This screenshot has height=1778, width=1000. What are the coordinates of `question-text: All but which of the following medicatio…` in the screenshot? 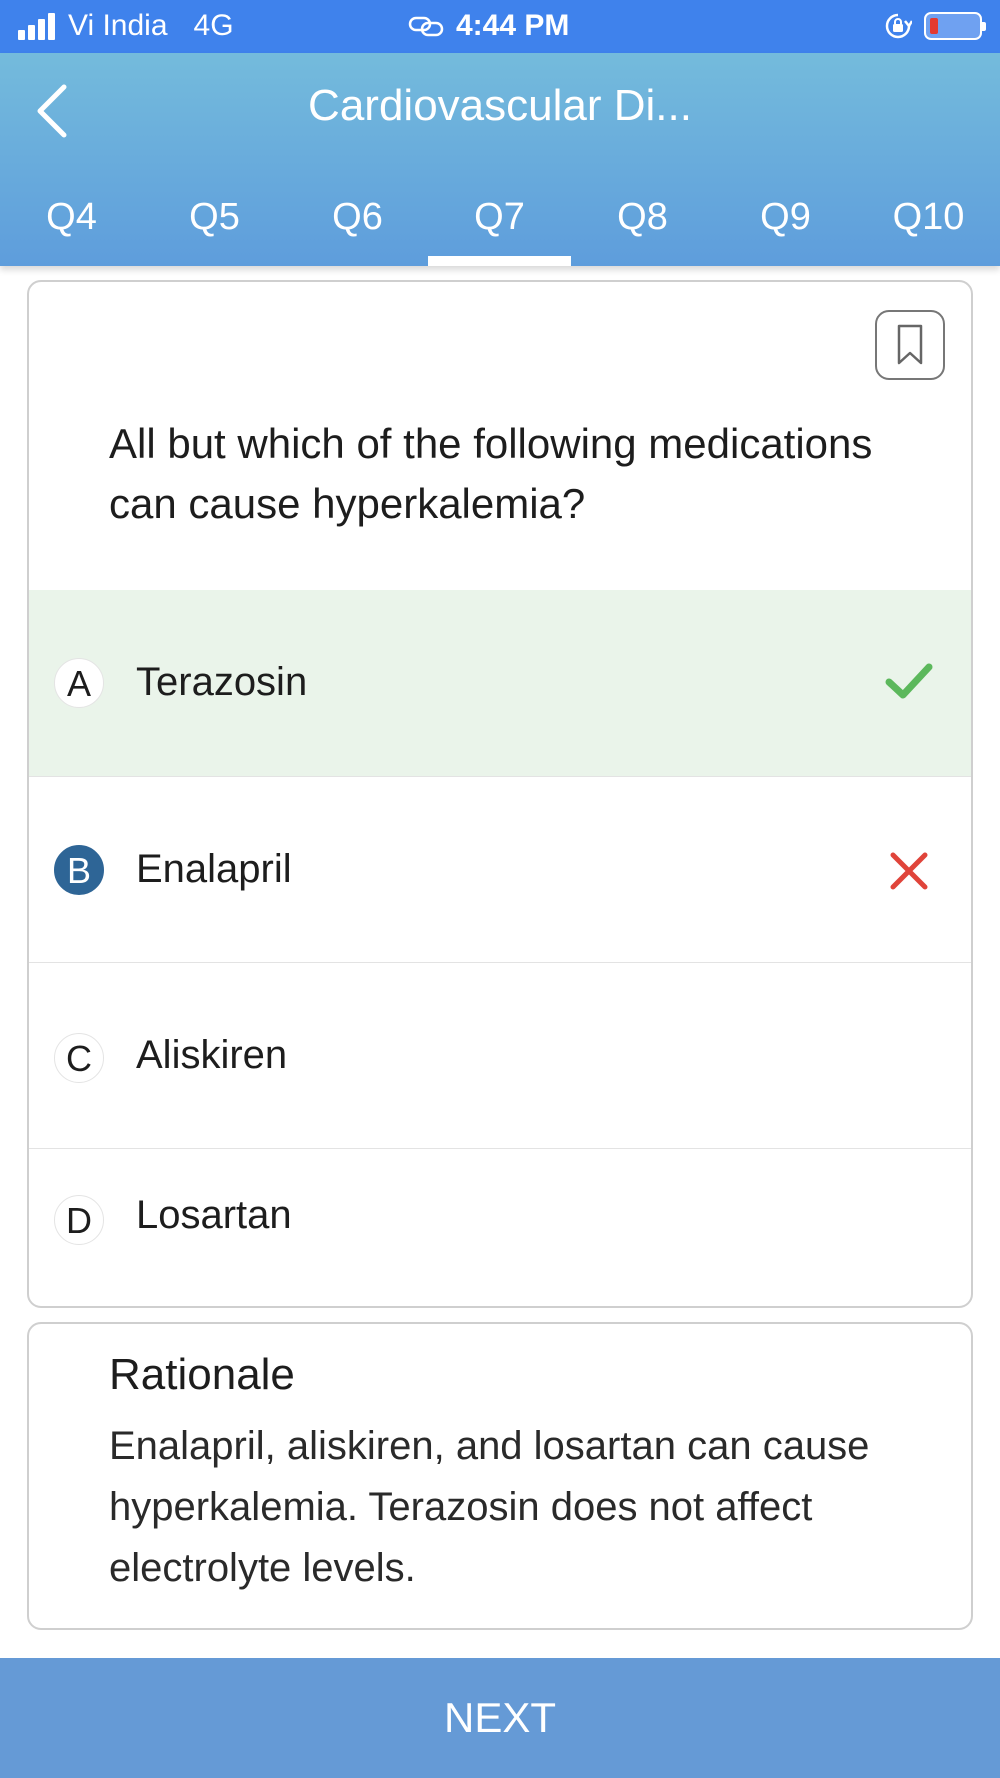 It's located at (491, 473).